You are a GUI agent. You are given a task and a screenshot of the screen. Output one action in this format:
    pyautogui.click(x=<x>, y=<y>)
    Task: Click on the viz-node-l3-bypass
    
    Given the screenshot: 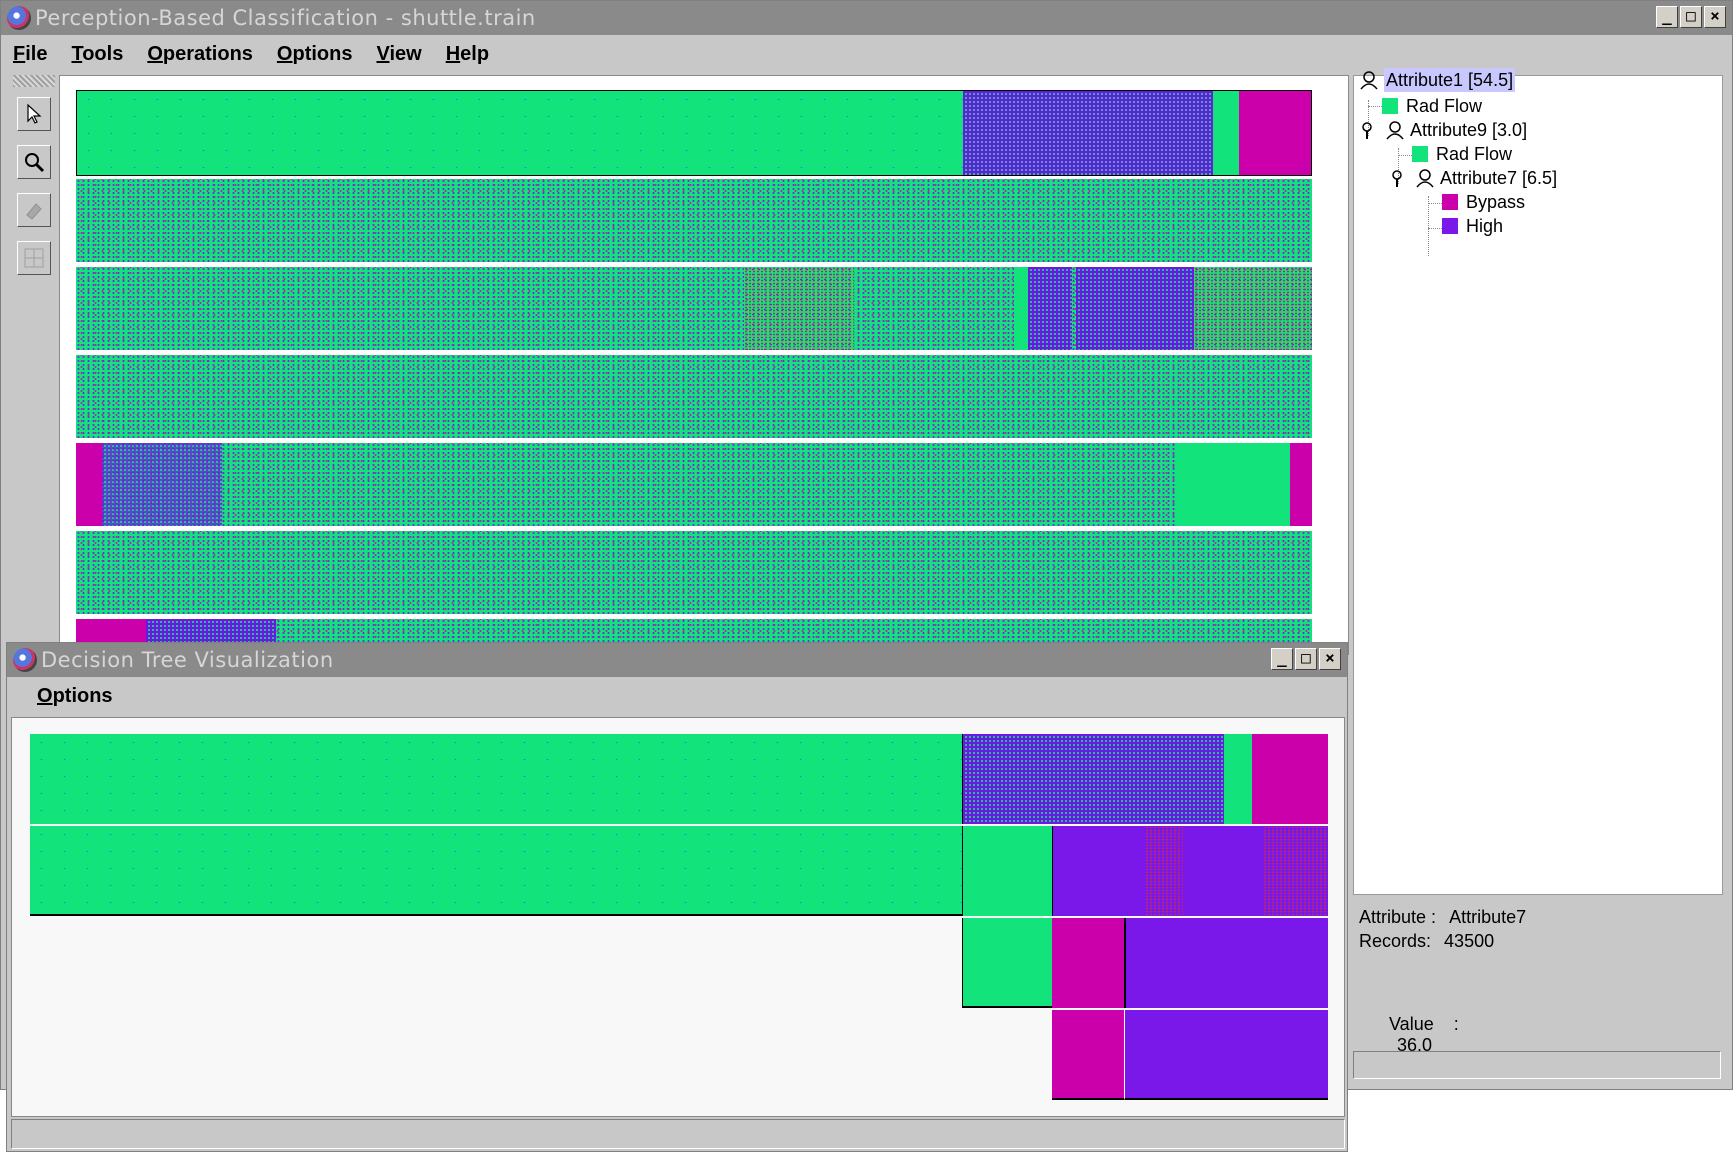 What is the action you would take?
    pyautogui.click(x=1088, y=963)
    